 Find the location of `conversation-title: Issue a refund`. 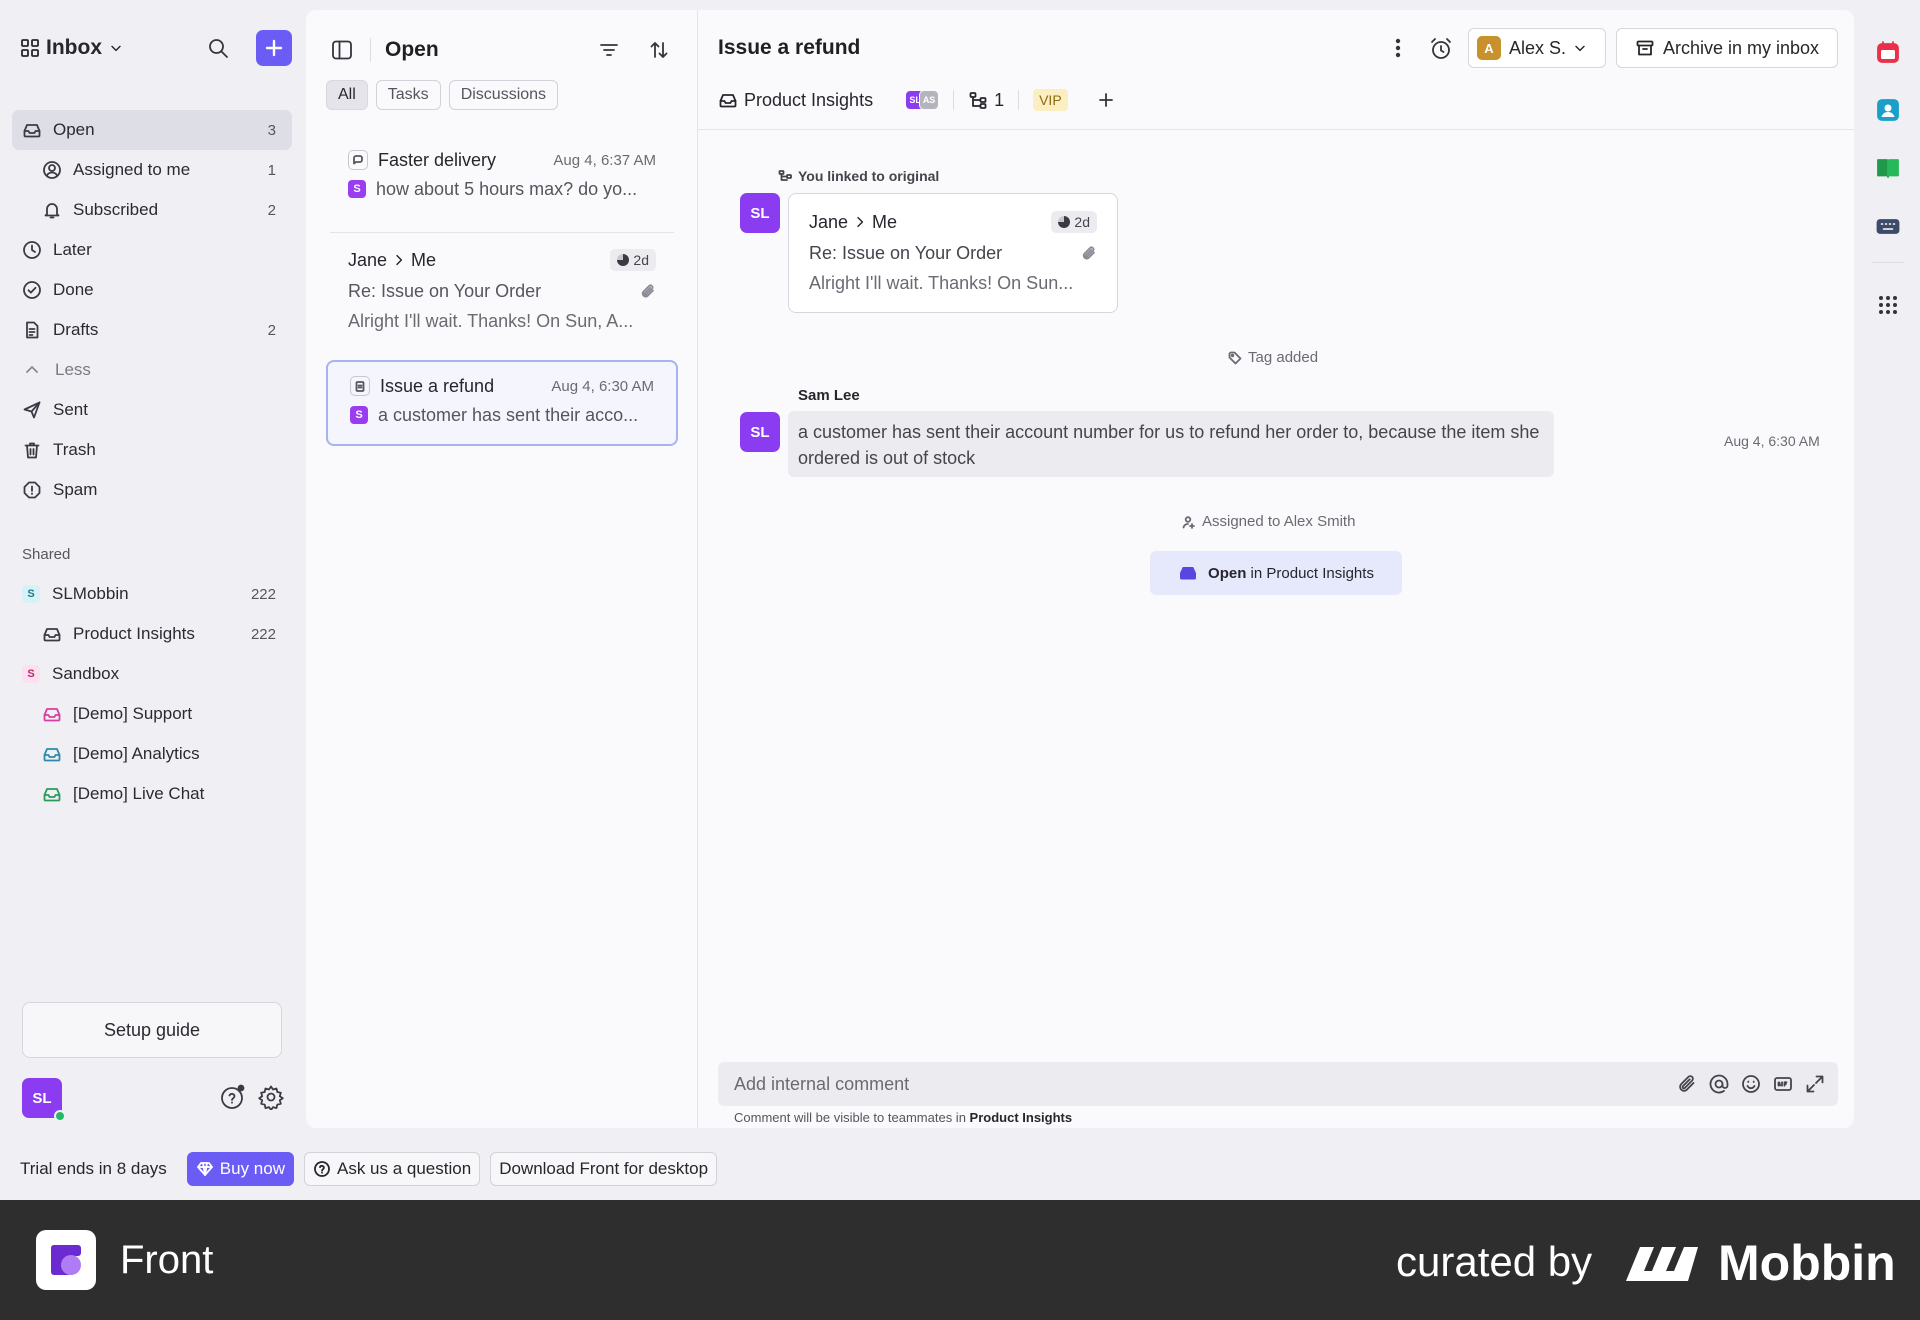

conversation-title: Issue a refund is located at coordinates (789, 47).